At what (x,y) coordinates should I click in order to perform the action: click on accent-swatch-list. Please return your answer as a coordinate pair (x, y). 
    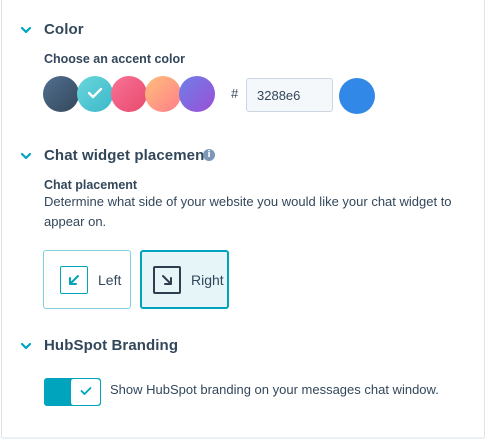
    Looking at the image, I should click on (129, 94).